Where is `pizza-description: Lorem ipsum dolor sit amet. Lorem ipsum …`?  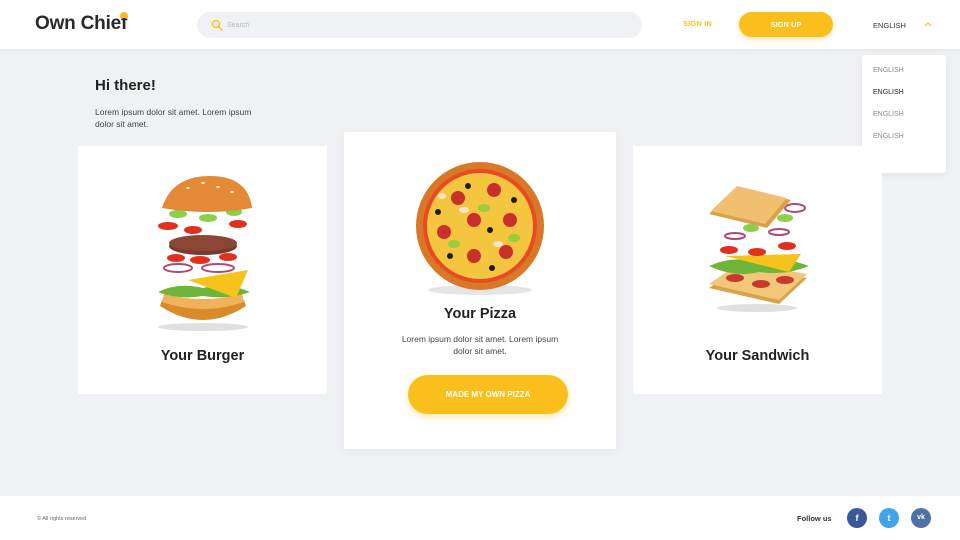
pizza-description: Lorem ipsum dolor sit amet. Lorem ipsum … is located at coordinates (480, 345).